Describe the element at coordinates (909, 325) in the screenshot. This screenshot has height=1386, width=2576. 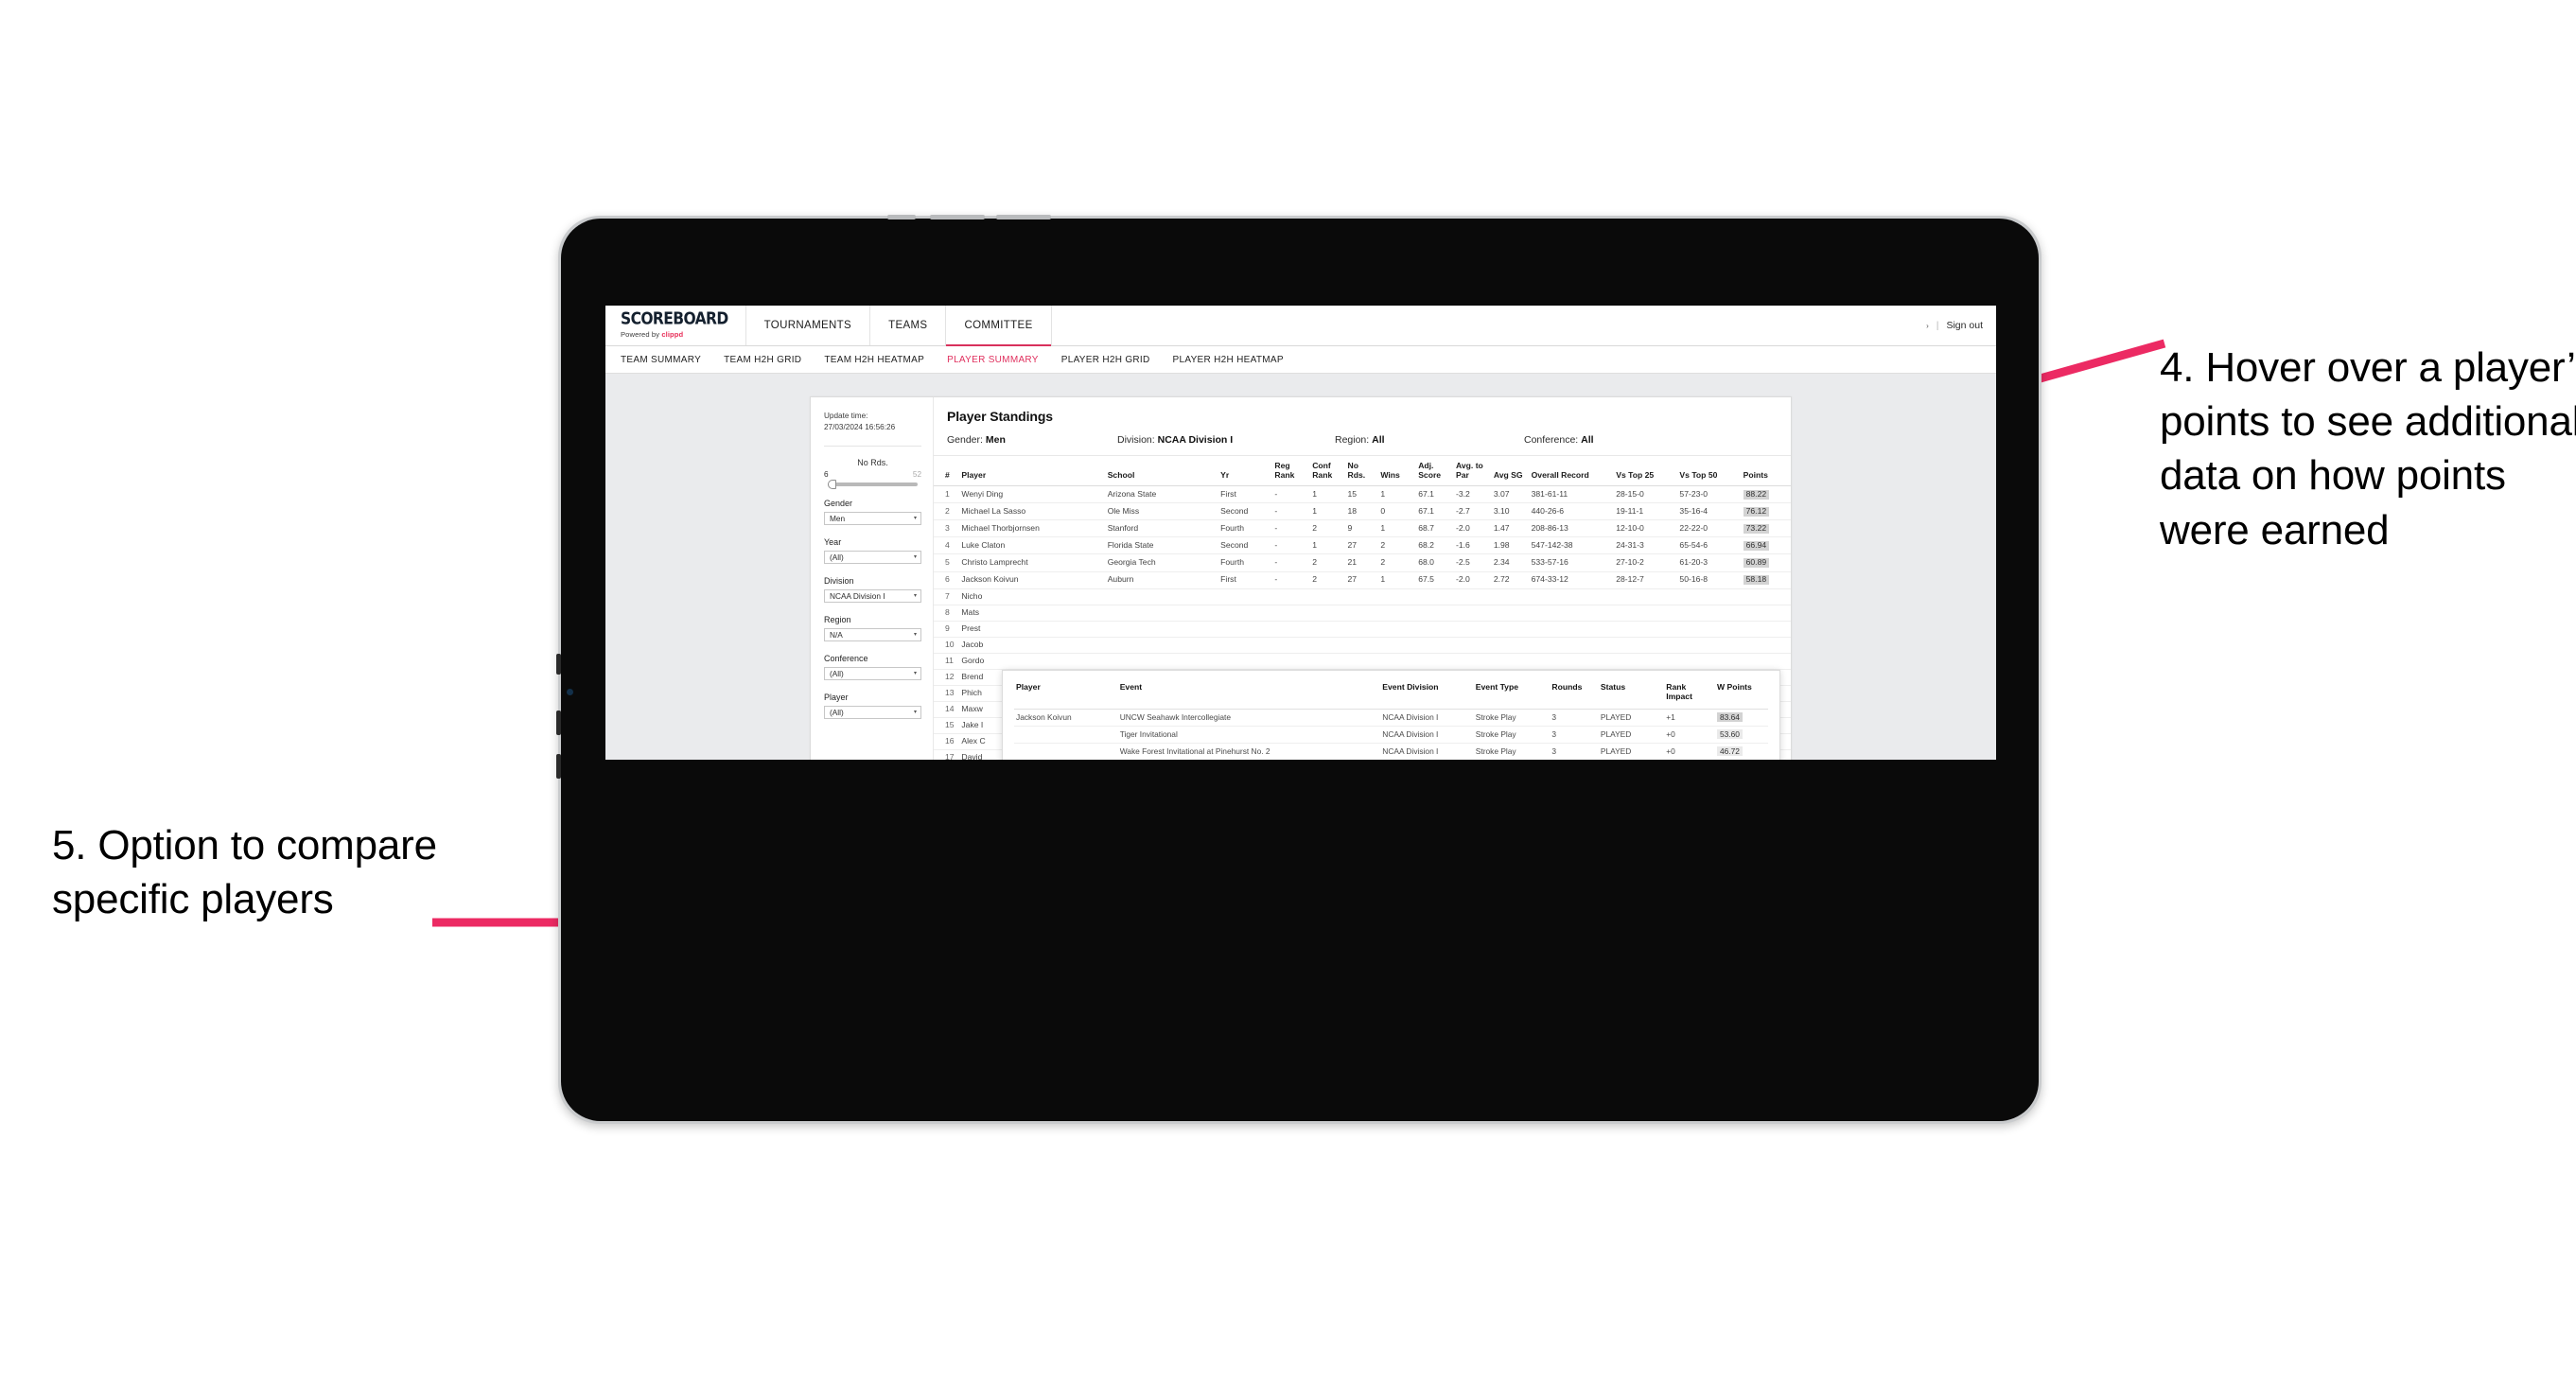
I see `nav-item-teams: TEAMS` at that location.